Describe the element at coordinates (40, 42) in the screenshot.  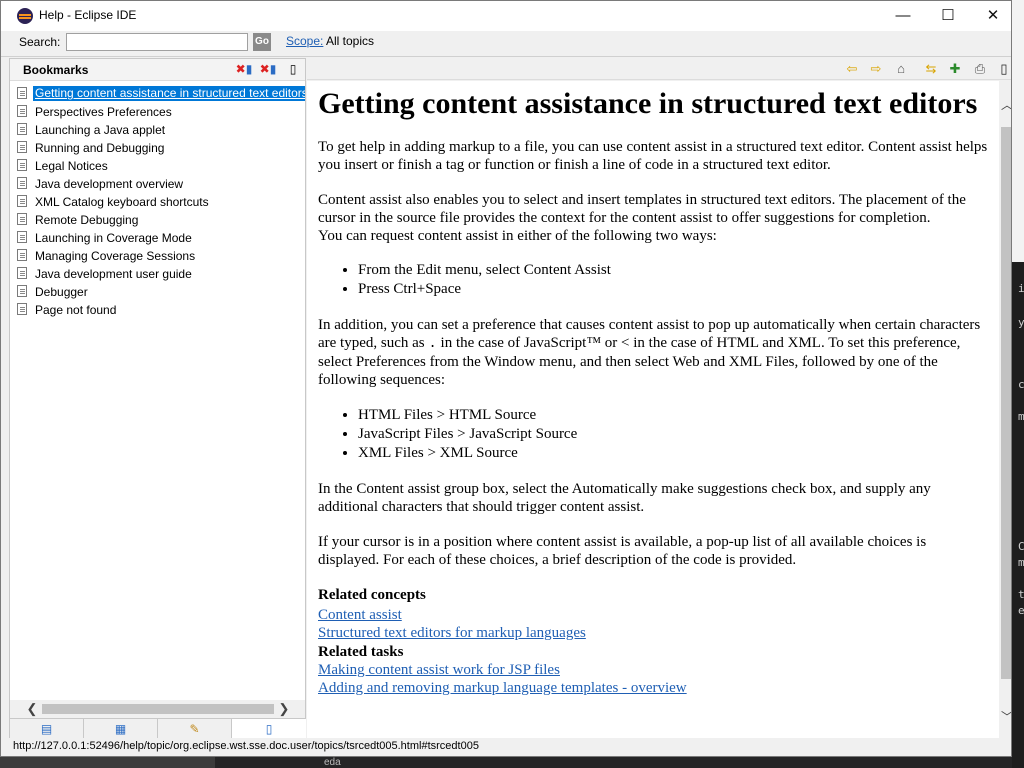
I see `search-label: Search:` at that location.